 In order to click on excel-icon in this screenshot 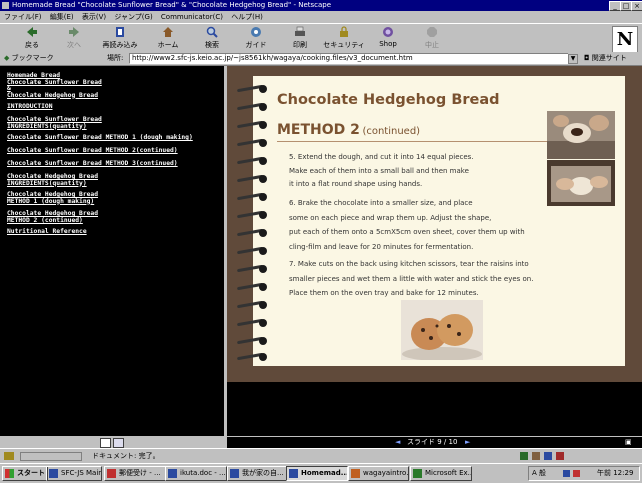, I will do `click(417, 473)`.